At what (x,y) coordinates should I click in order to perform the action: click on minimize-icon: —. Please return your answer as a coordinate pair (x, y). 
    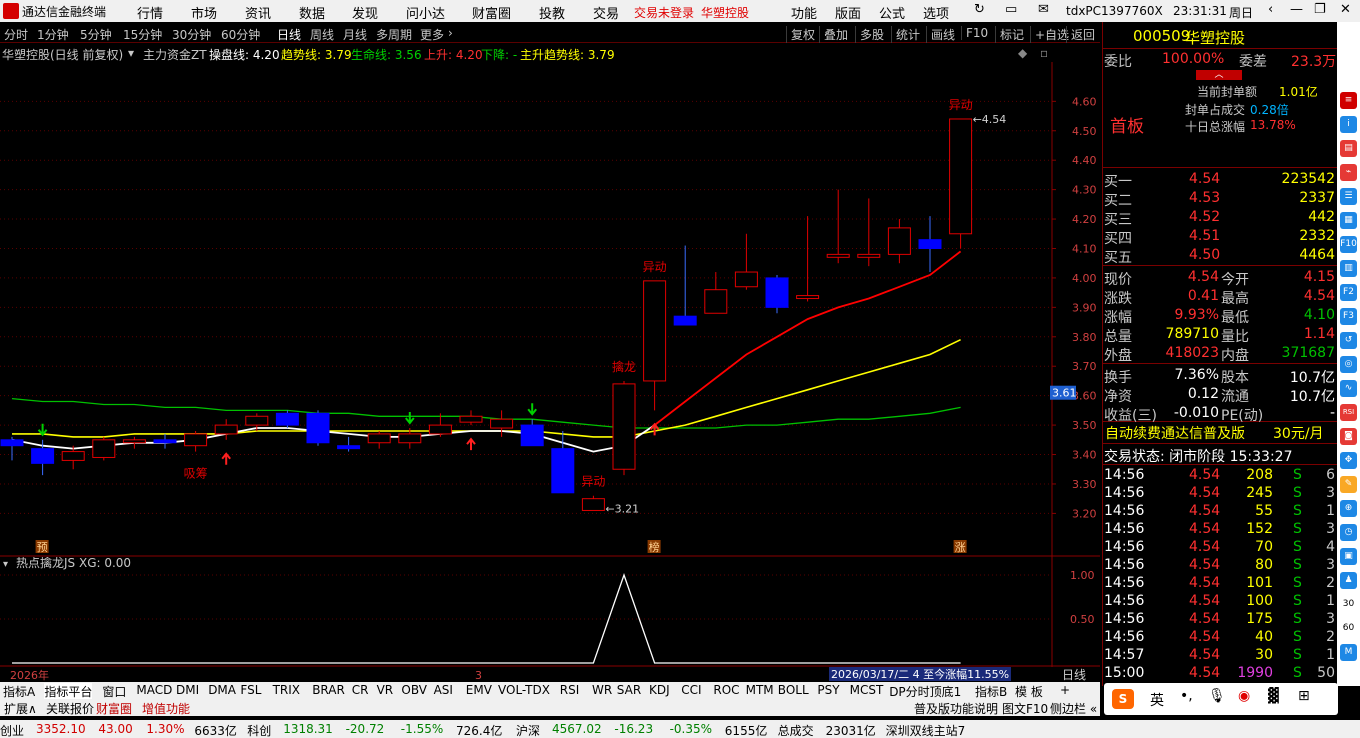
    Looking at the image, I should click on (1296, 9).